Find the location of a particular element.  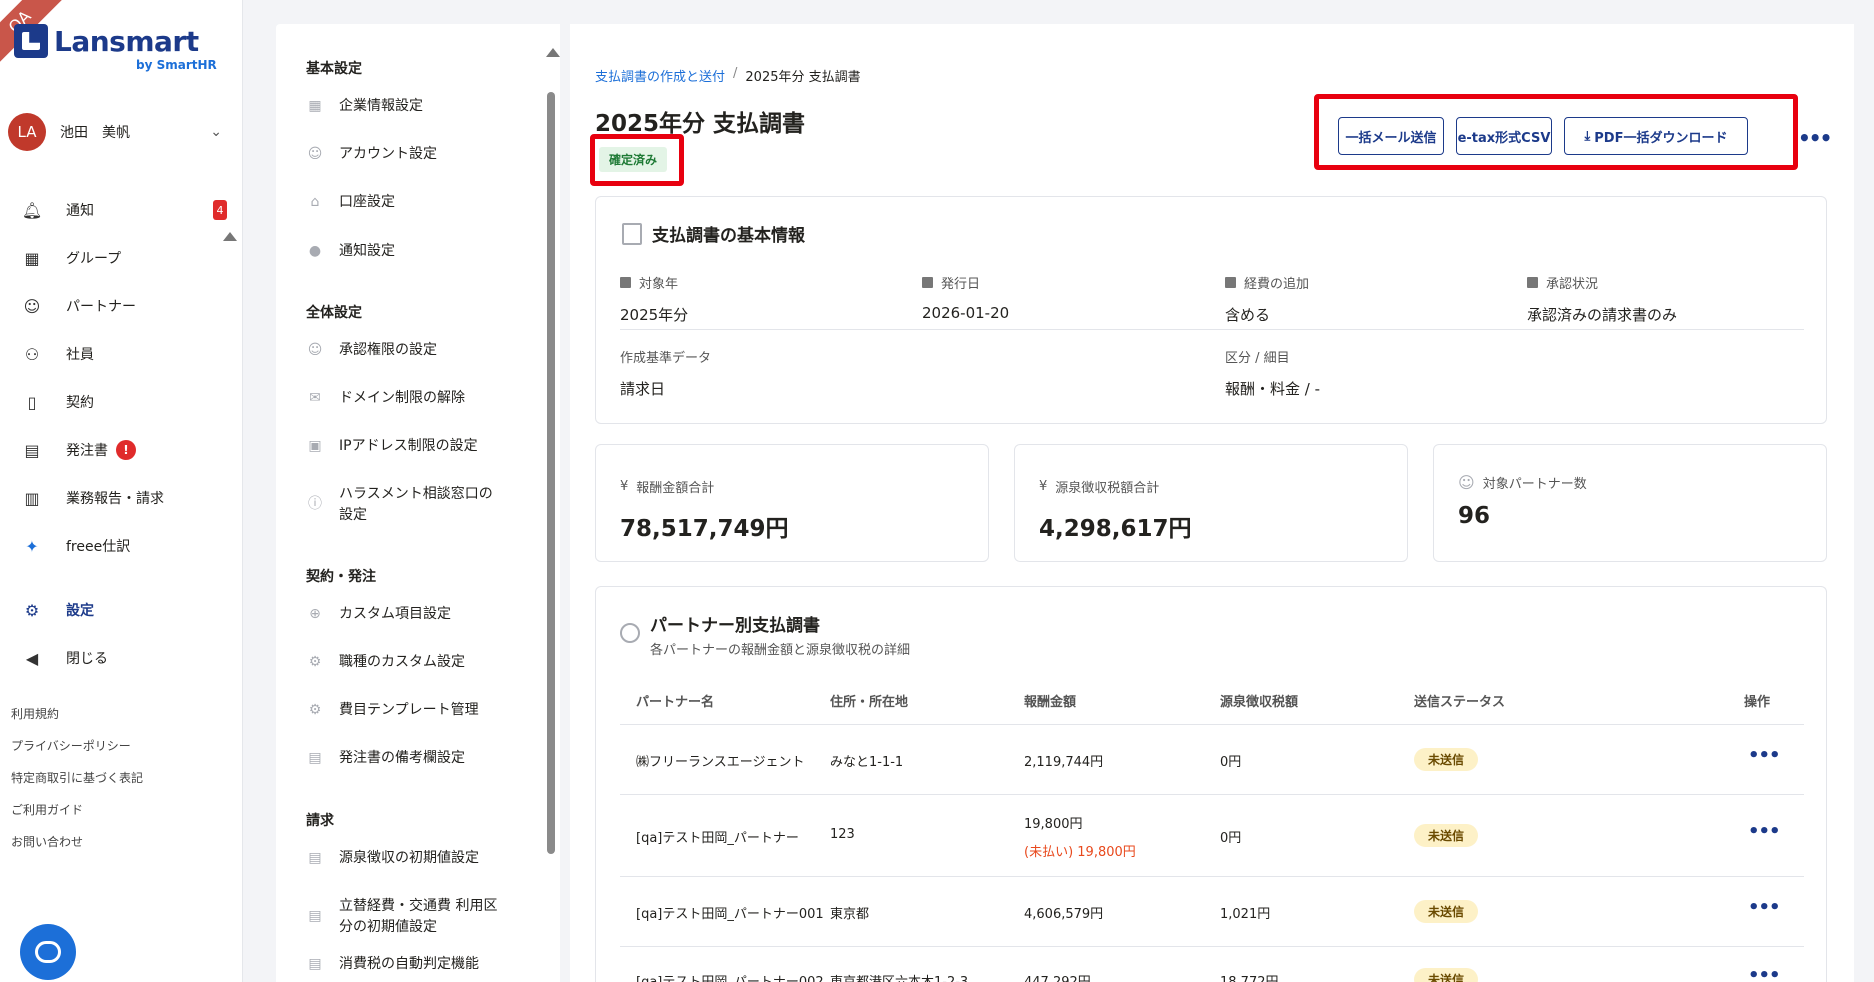

stat-card-total-amount: ¥ 報酬金額合計 78,517,749円 is located at coordinates (792, 503).